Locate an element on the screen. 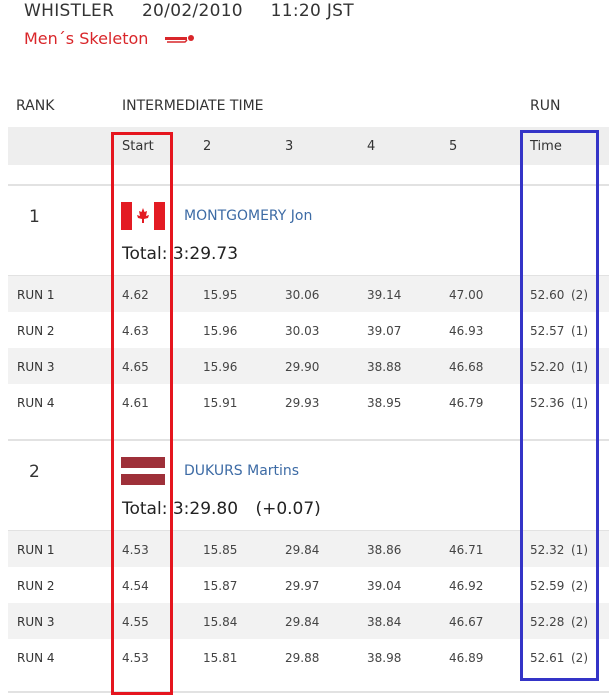  split-5: 46.92 is located at coordinates (466, 586).